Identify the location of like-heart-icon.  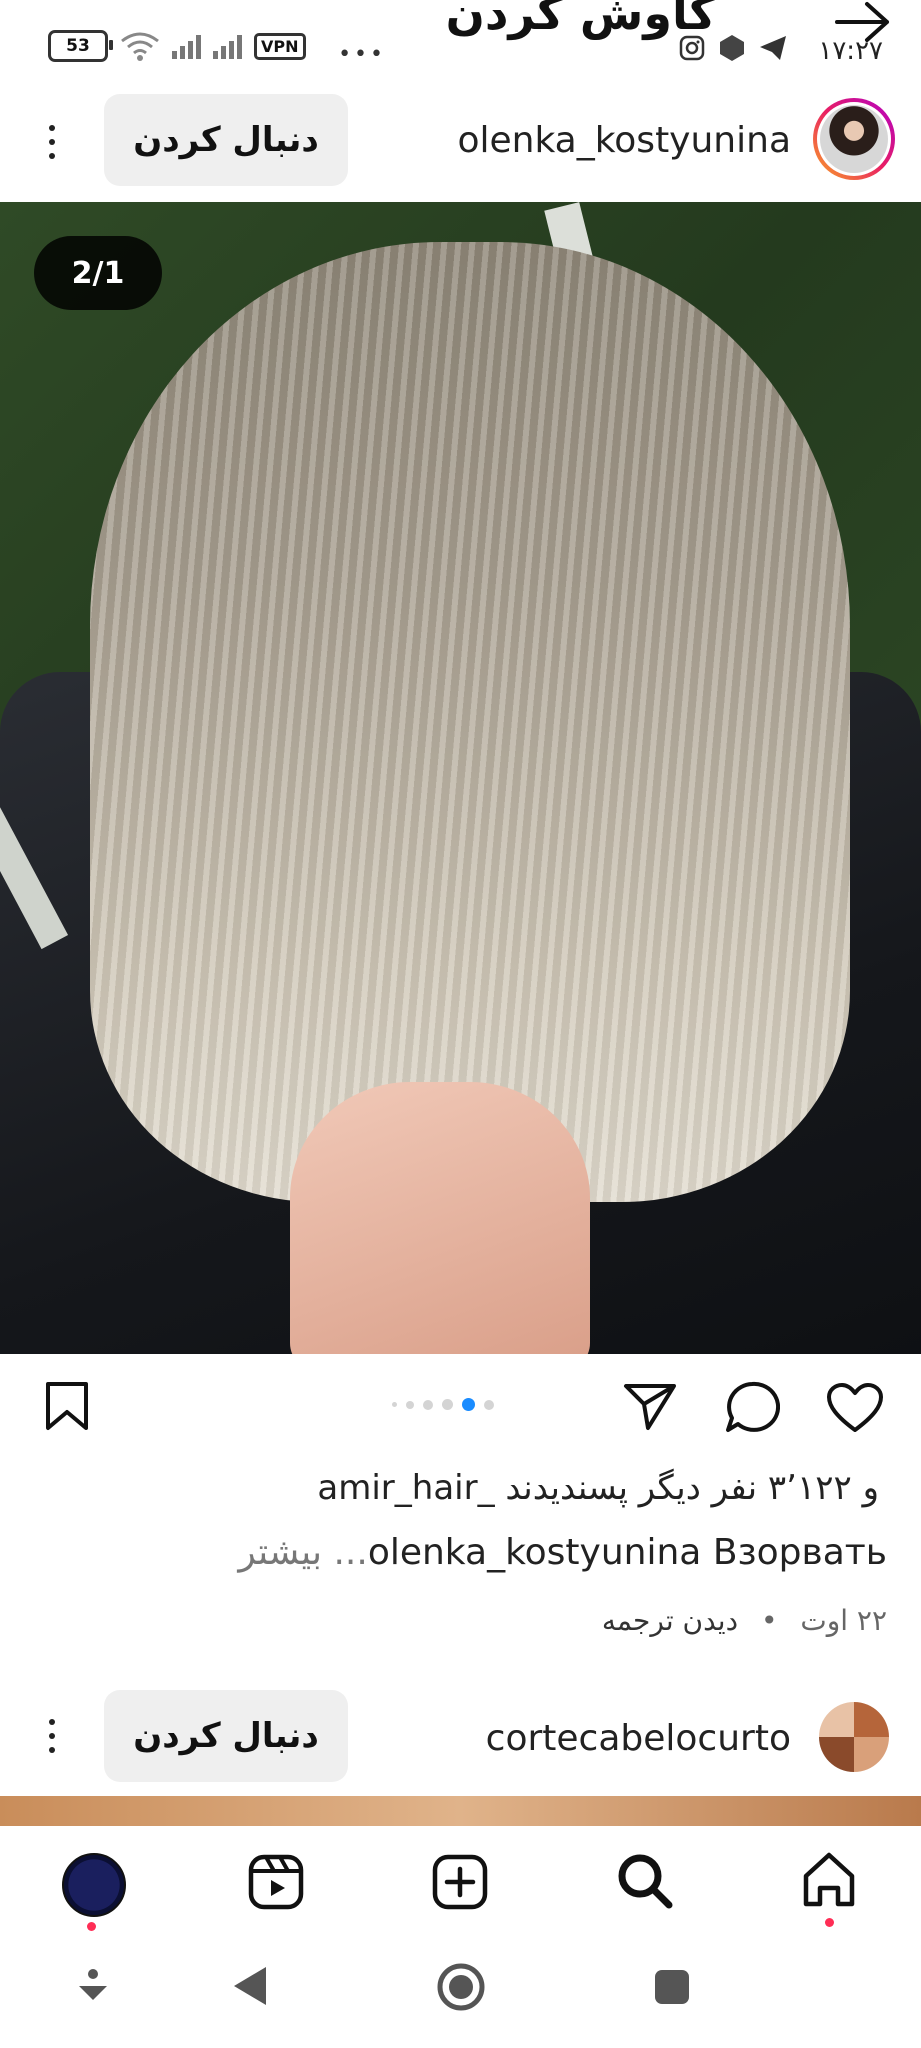
(855, 1408).